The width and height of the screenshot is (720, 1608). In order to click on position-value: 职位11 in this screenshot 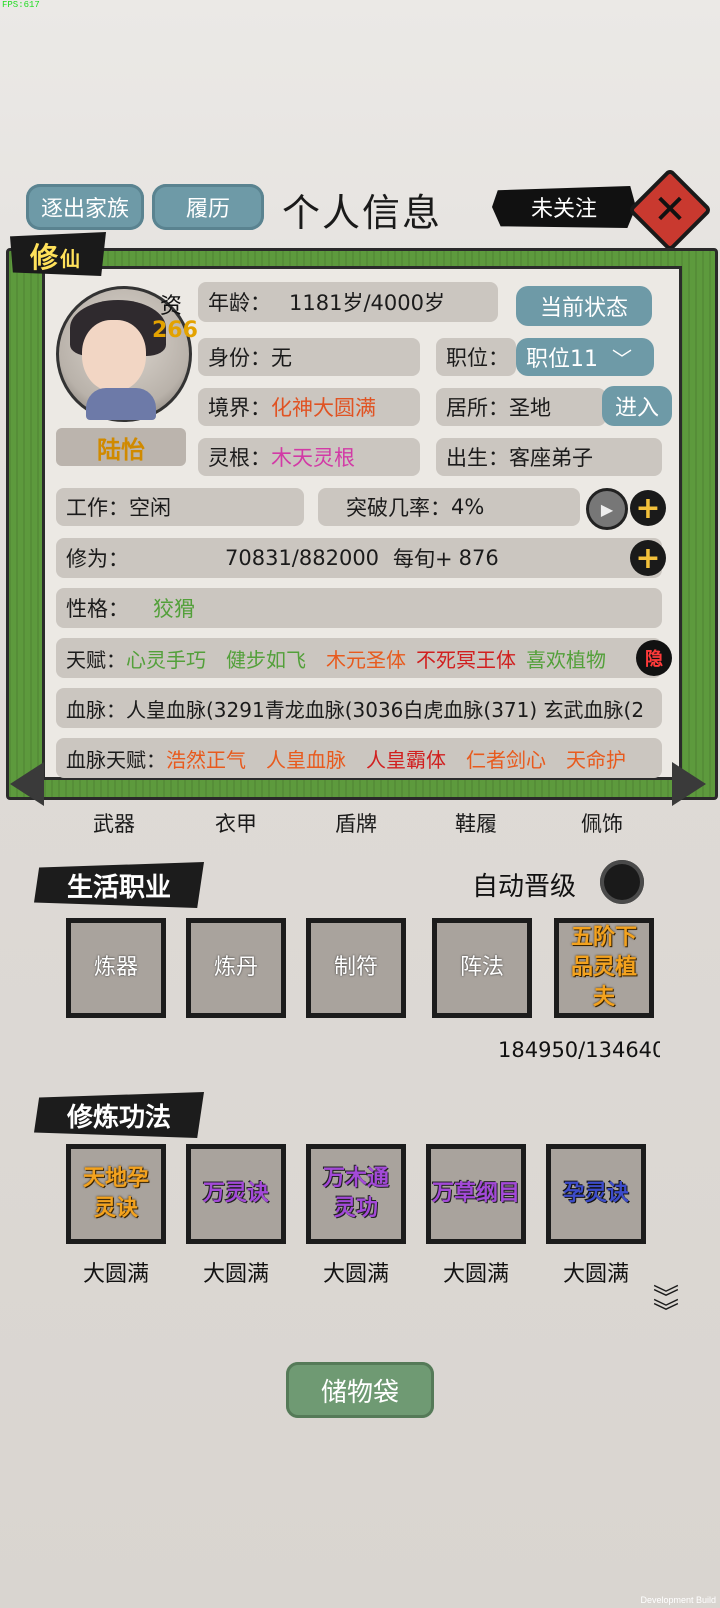, I will do `click(562, 359)`.